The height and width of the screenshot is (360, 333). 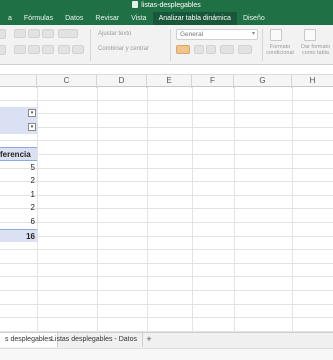 I want to click on align-bottom-button, so click(x=48, y=33).